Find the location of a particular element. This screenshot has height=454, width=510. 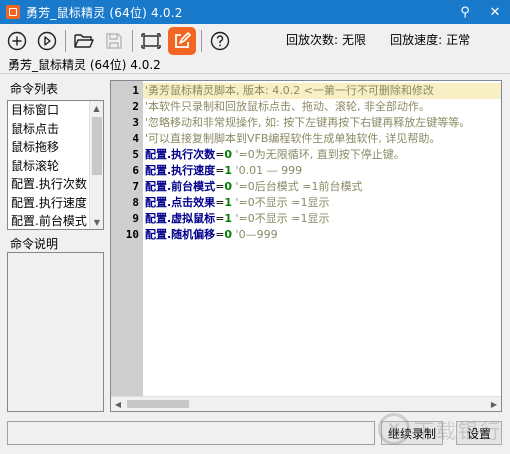

code-line: 配置.随机偏移=0 '0—999 is located at coordinates (322, 235).